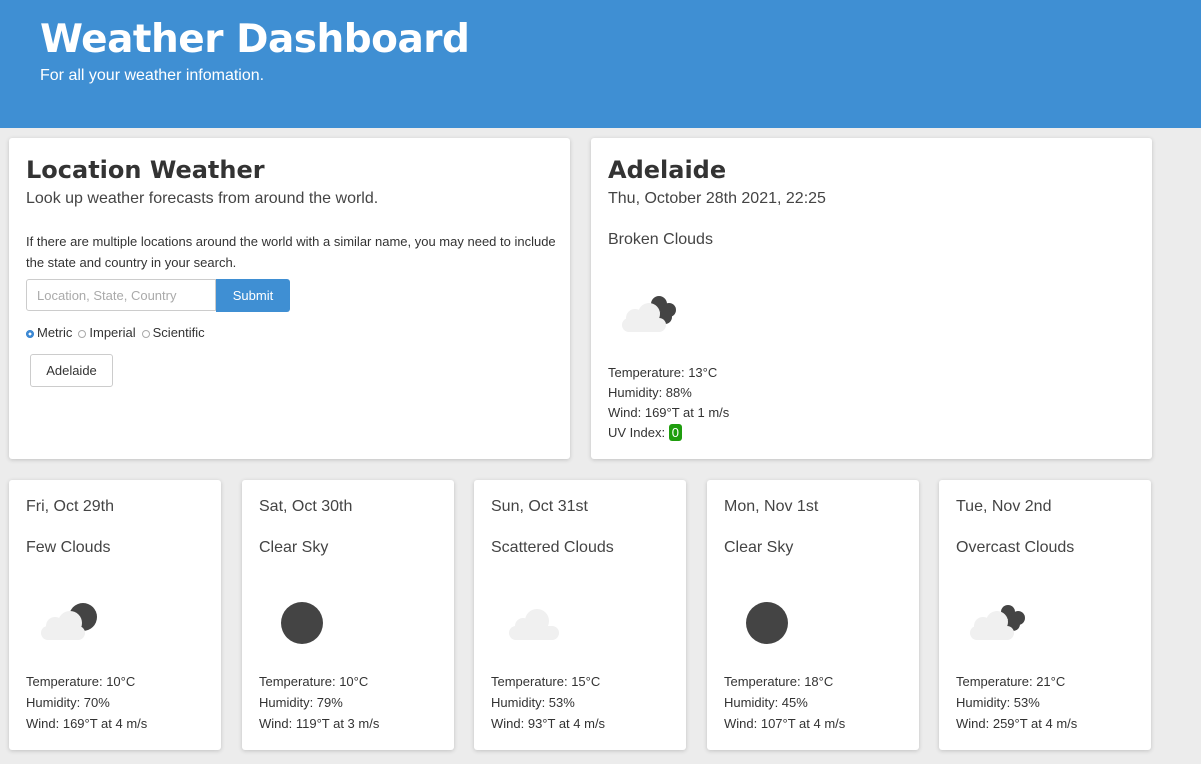 This screenshot has height=764, width=1201. Describe the element at coordinates (548, 723) in the screenshot. I see `forecast-wind: Wind: 93°T at 4 m/s` at that location.